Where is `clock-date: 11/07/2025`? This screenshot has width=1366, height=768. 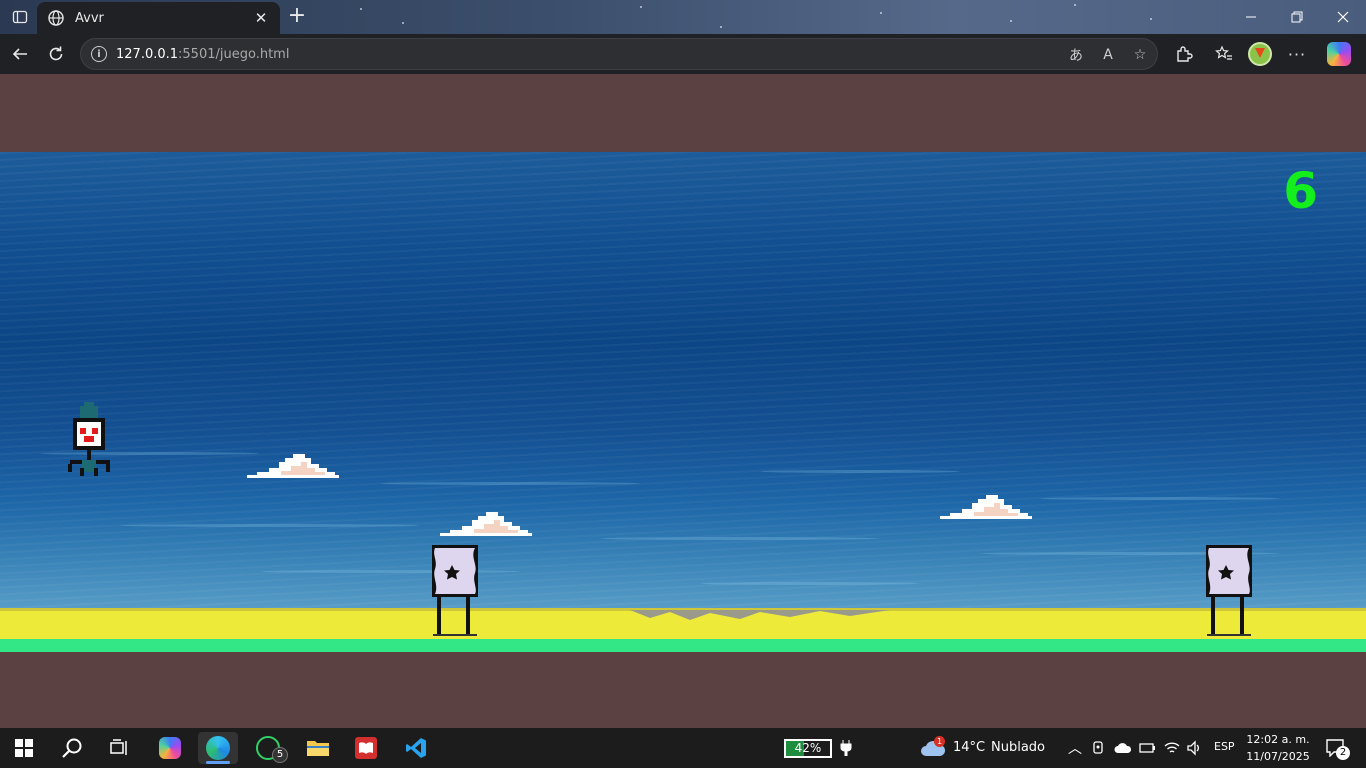 clock-date: 11/07/2025 is located at coordinates (1278, 756).